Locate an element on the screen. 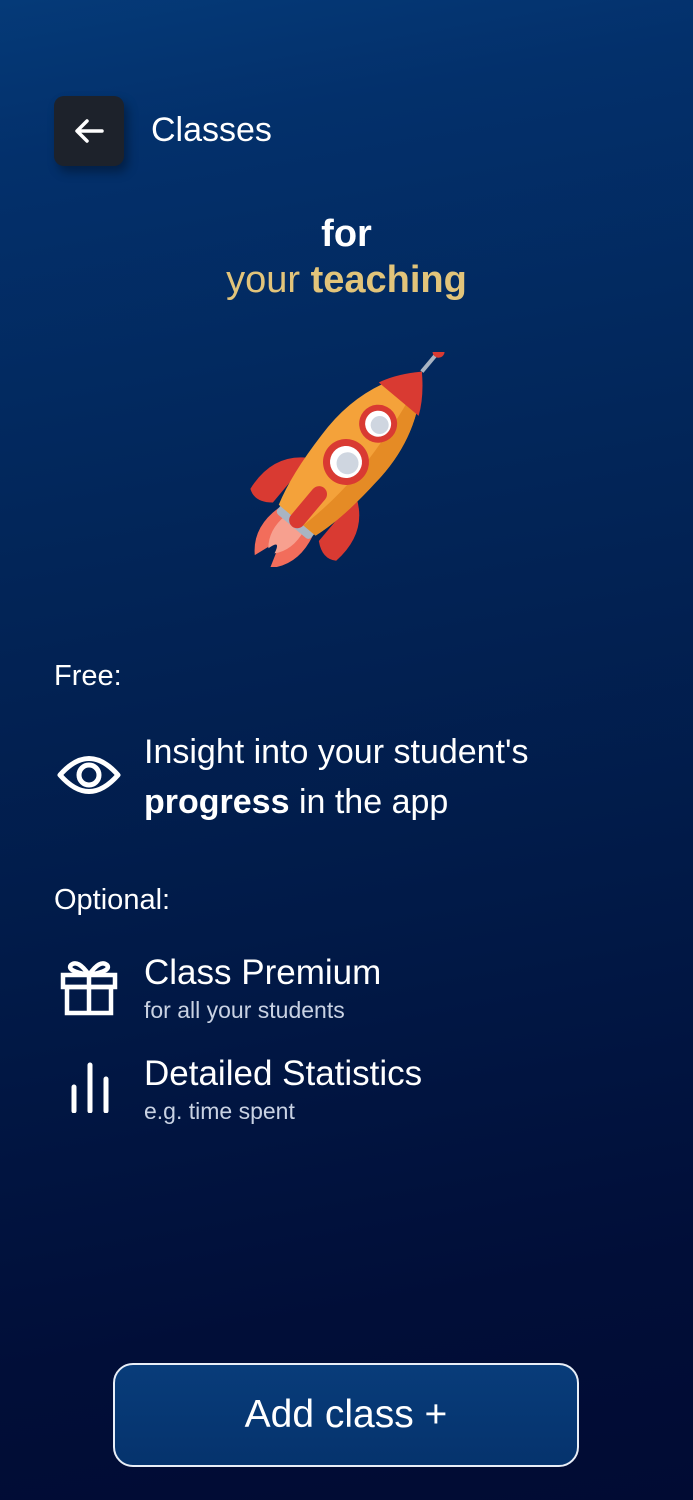 This screenshot has height=1500, width=693. eye-icon is located at coordinates (89, 775).